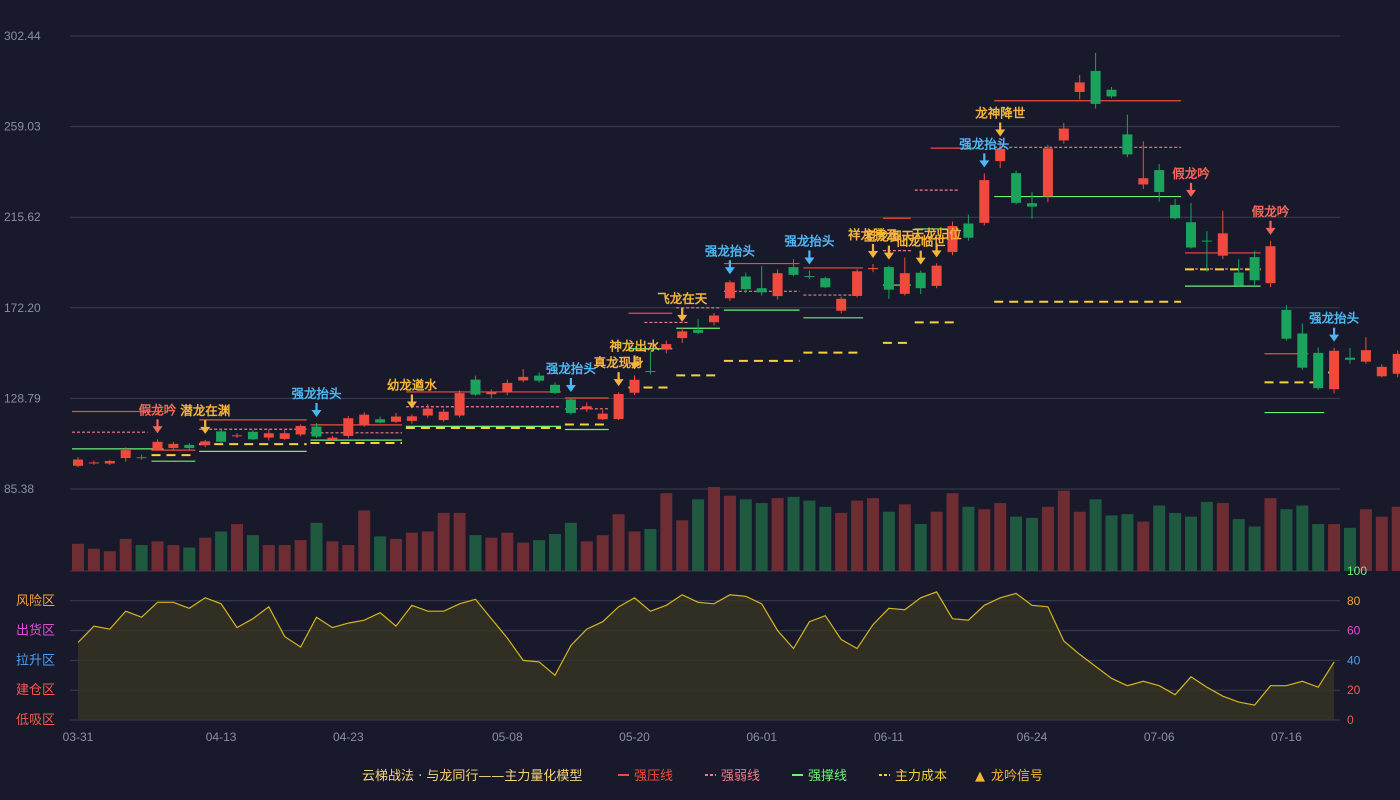 This screenshot has width=1400, height=800. I want to click on price-tick-label: 172.20, so click(22, 308).